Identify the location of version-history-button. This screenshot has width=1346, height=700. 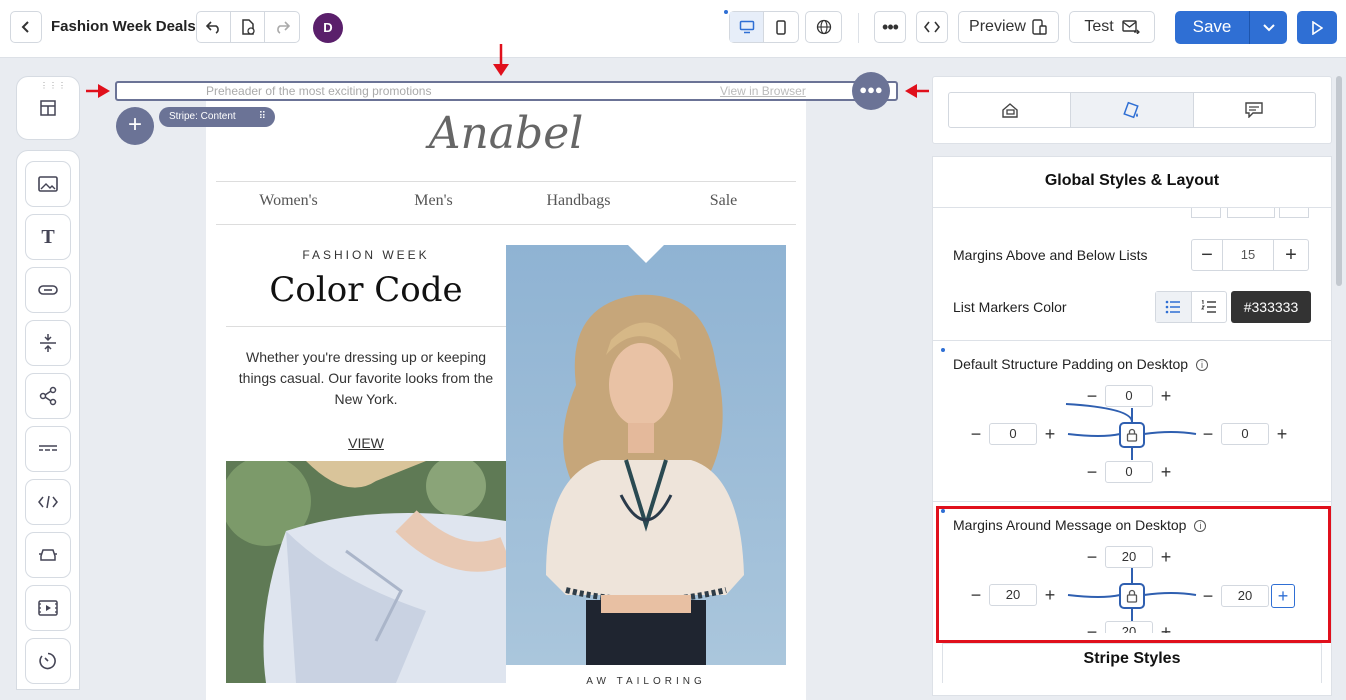
(248, 27).